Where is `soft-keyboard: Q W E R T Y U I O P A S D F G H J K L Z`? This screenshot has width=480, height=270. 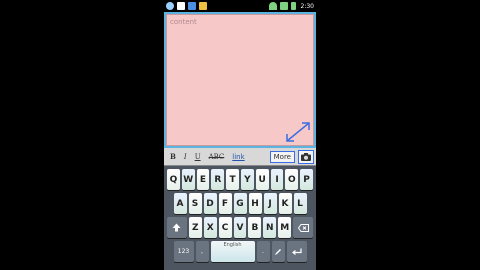
soft-keyboard: Q W E R T Y U I O P A S D F G H J K L Z is located at coordinates (240, 218).